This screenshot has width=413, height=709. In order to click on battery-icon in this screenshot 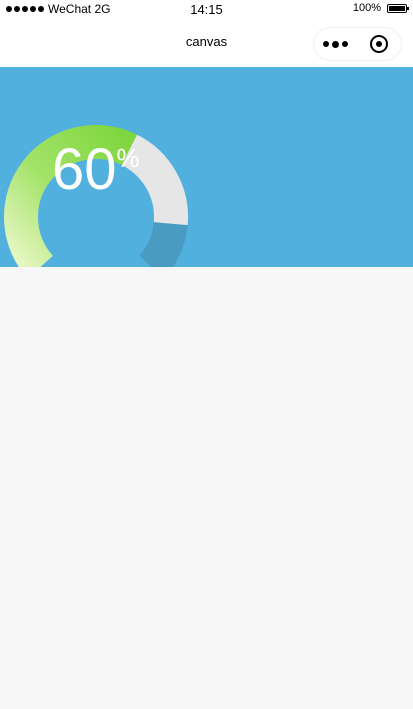, I will do `click(398, 8)`.